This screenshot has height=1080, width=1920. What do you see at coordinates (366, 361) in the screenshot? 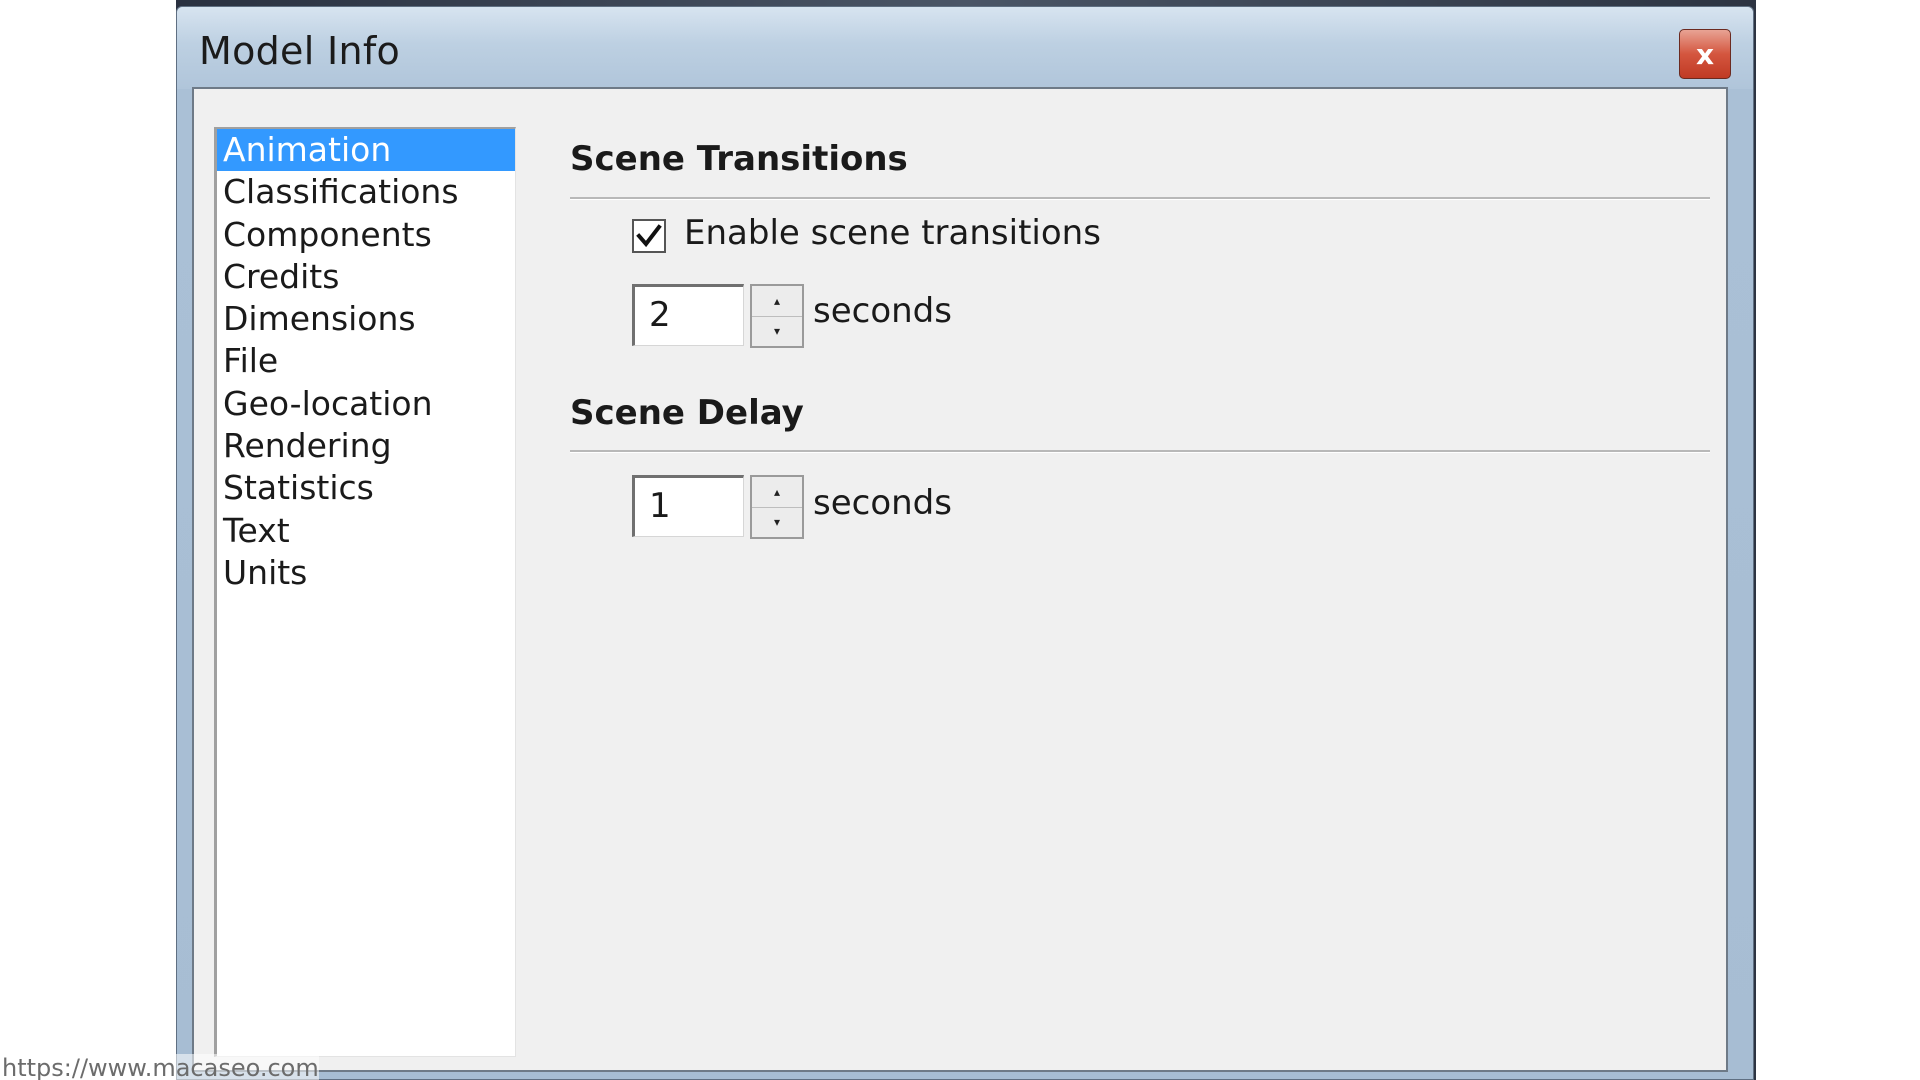
I see `category-item-file: File` at bounding box center [366, 361].